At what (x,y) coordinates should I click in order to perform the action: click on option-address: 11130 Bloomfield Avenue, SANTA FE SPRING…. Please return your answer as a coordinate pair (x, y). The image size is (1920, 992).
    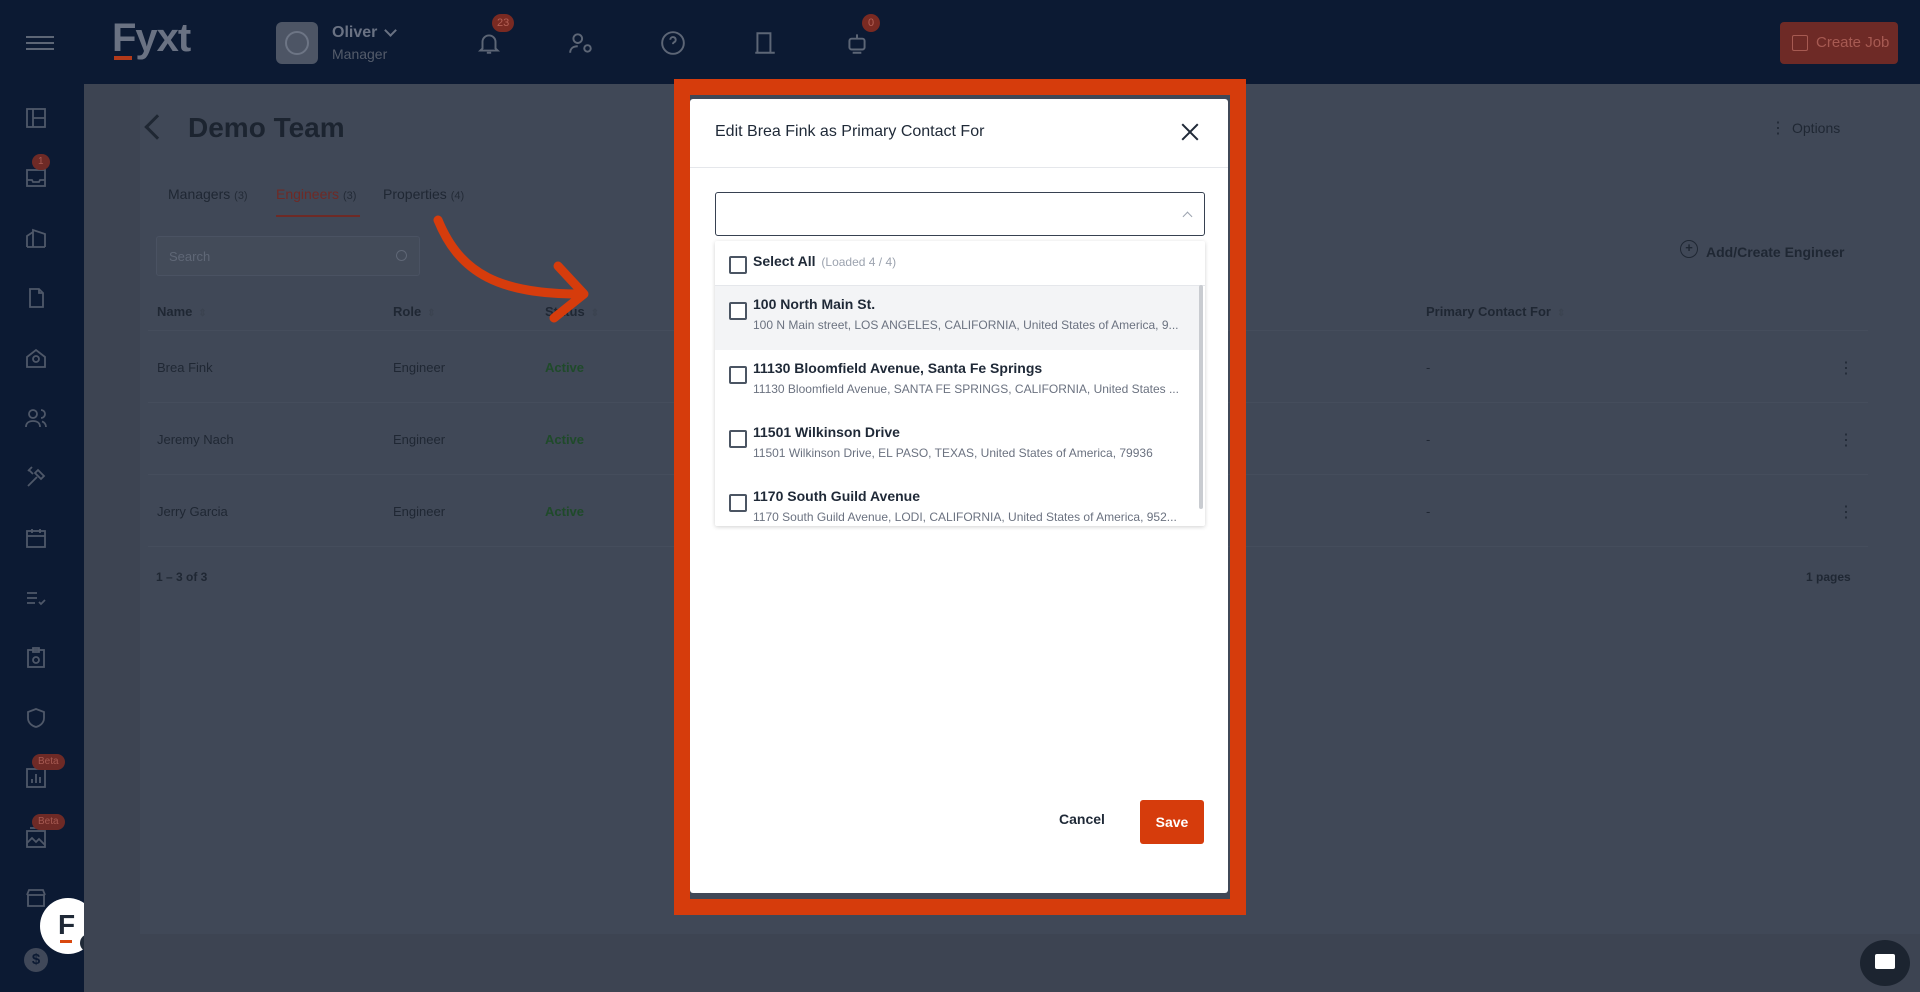
    Looking at the image, I should click on (966, 389).